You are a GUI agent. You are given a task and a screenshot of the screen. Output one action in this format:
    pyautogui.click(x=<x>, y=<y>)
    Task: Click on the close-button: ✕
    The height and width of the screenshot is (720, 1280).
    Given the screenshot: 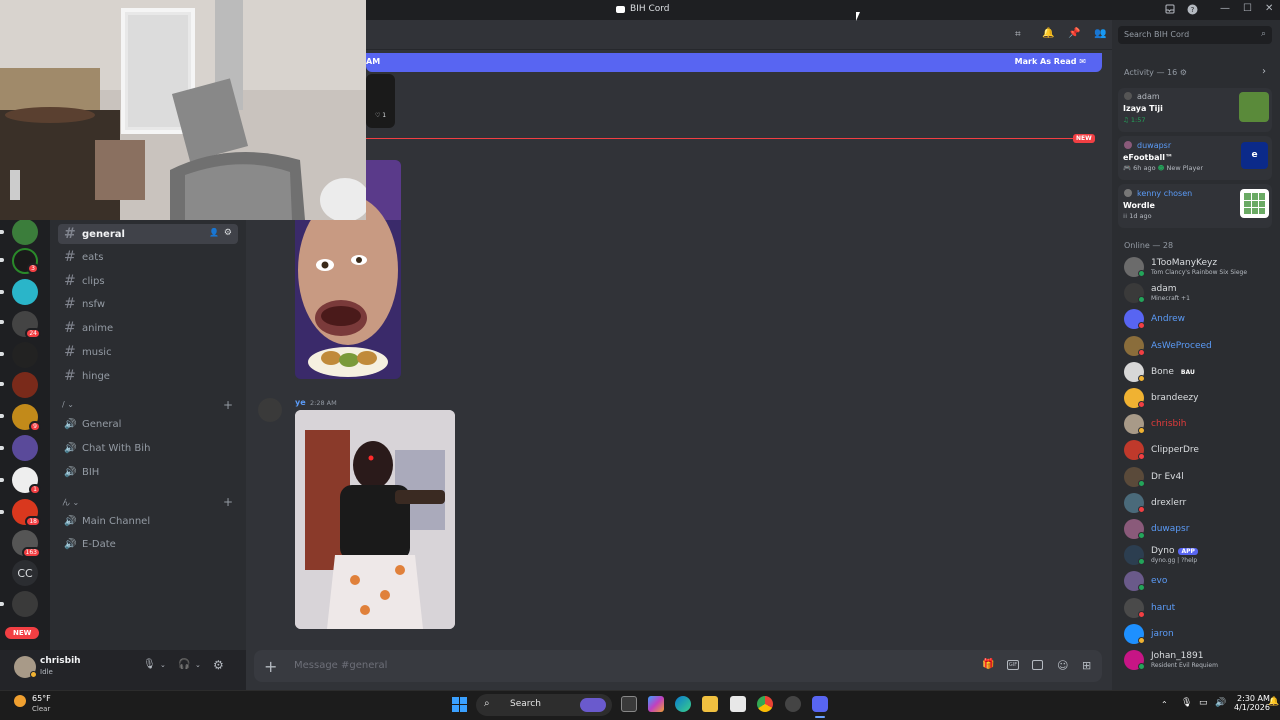 What is the action you would take?
    pyautogui.click(x=1269, y=8)
    